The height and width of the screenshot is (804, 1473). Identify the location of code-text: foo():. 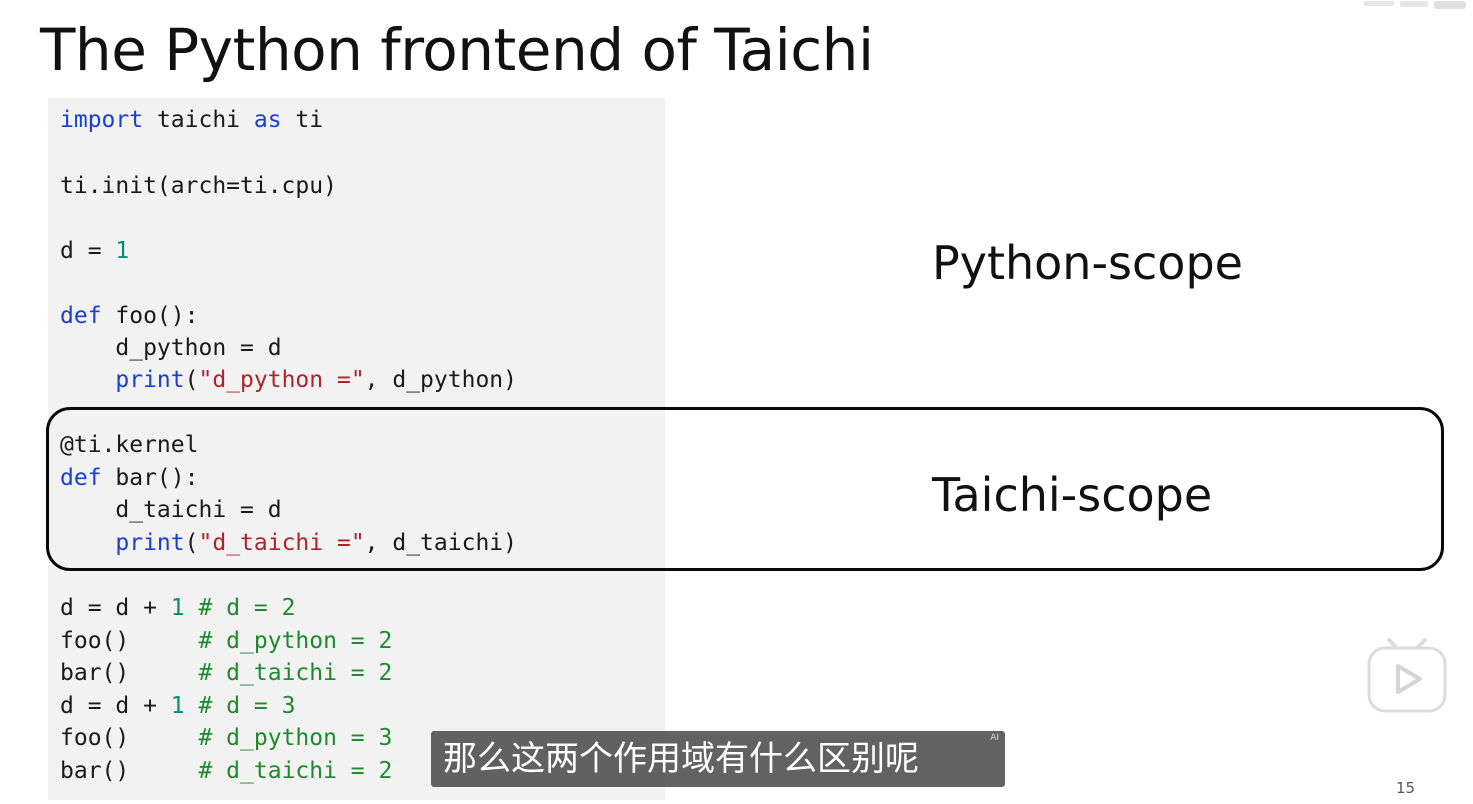
(150, 316).